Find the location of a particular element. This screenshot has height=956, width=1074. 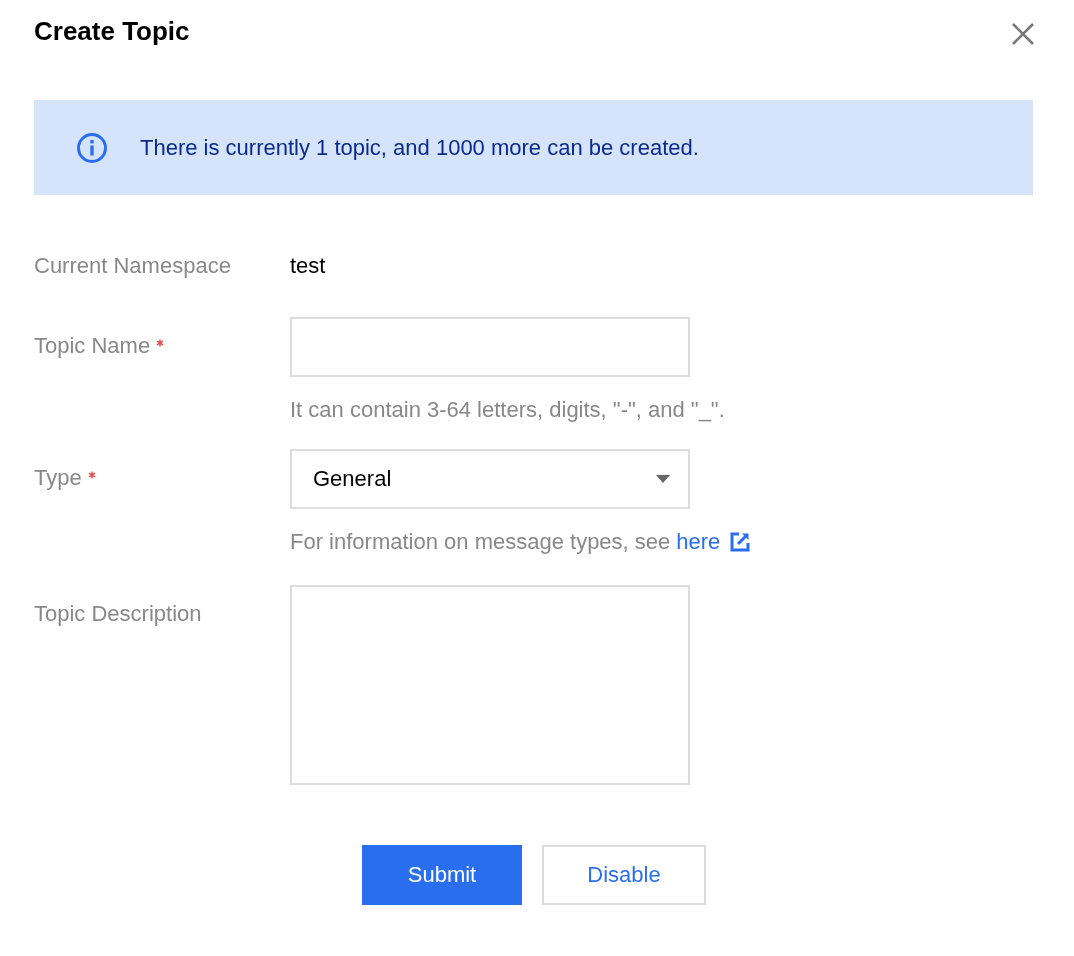

external-link-icon is located at coordinates (740, 542).